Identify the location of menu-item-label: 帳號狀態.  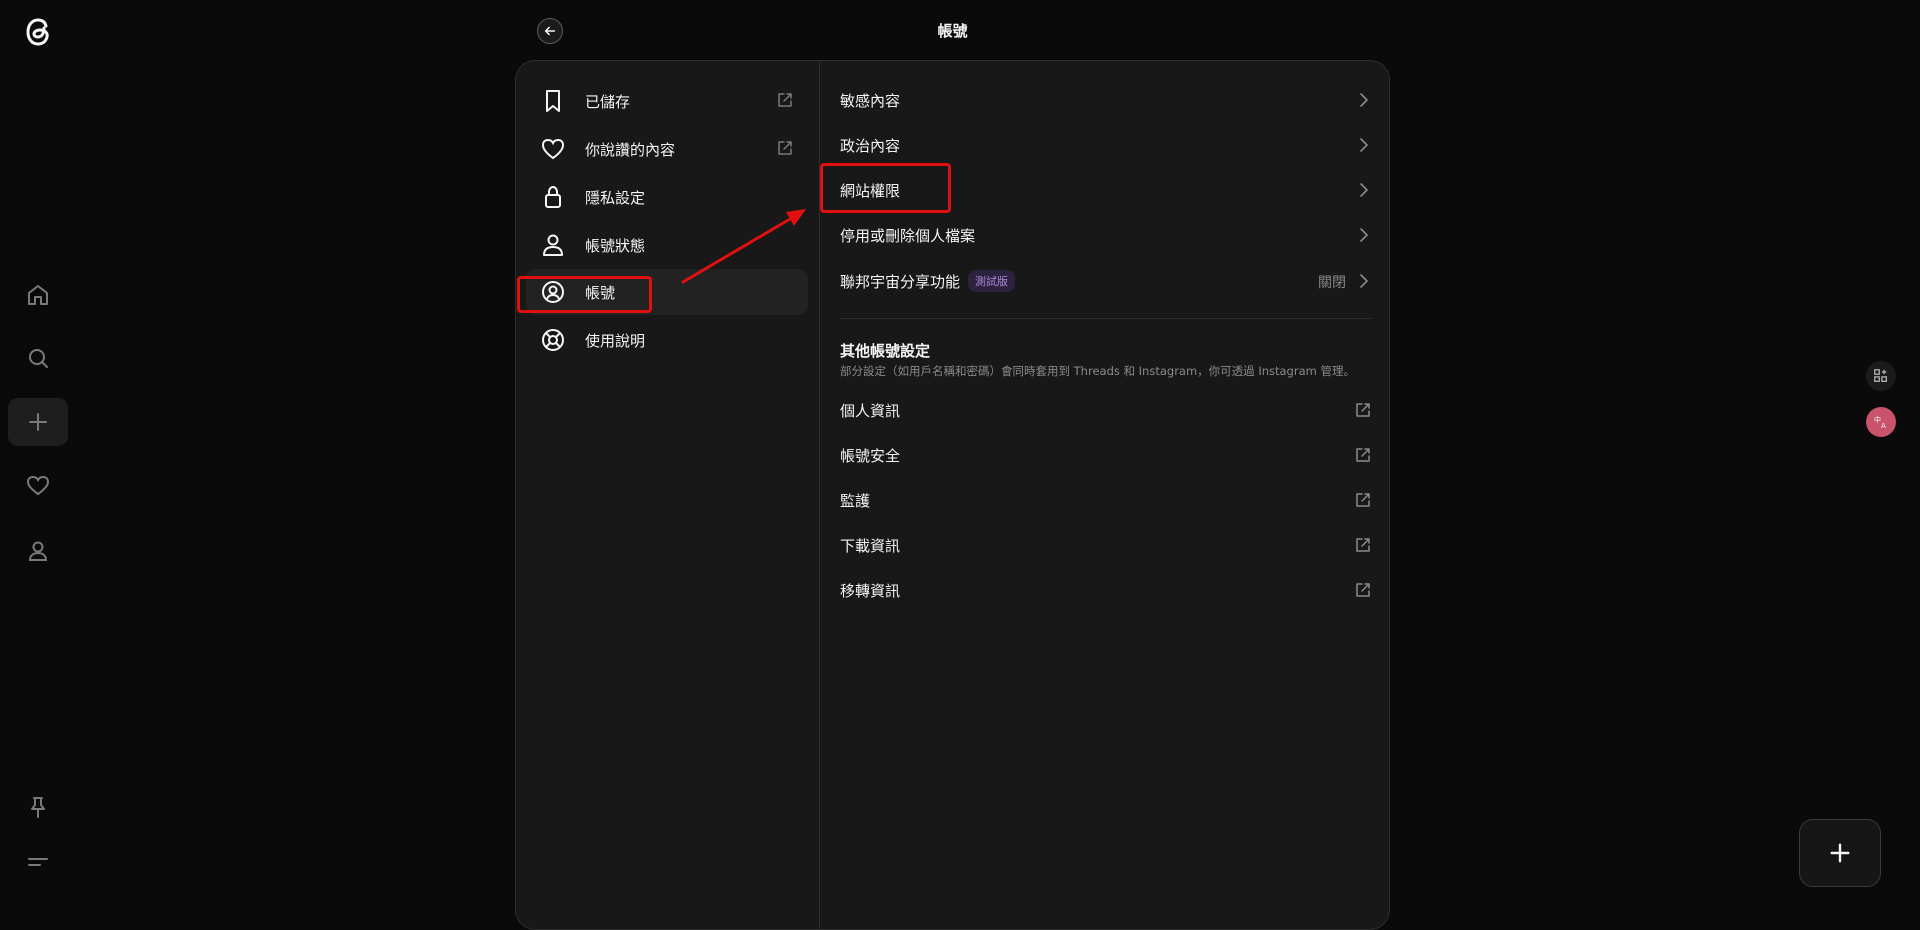
(615, 245).